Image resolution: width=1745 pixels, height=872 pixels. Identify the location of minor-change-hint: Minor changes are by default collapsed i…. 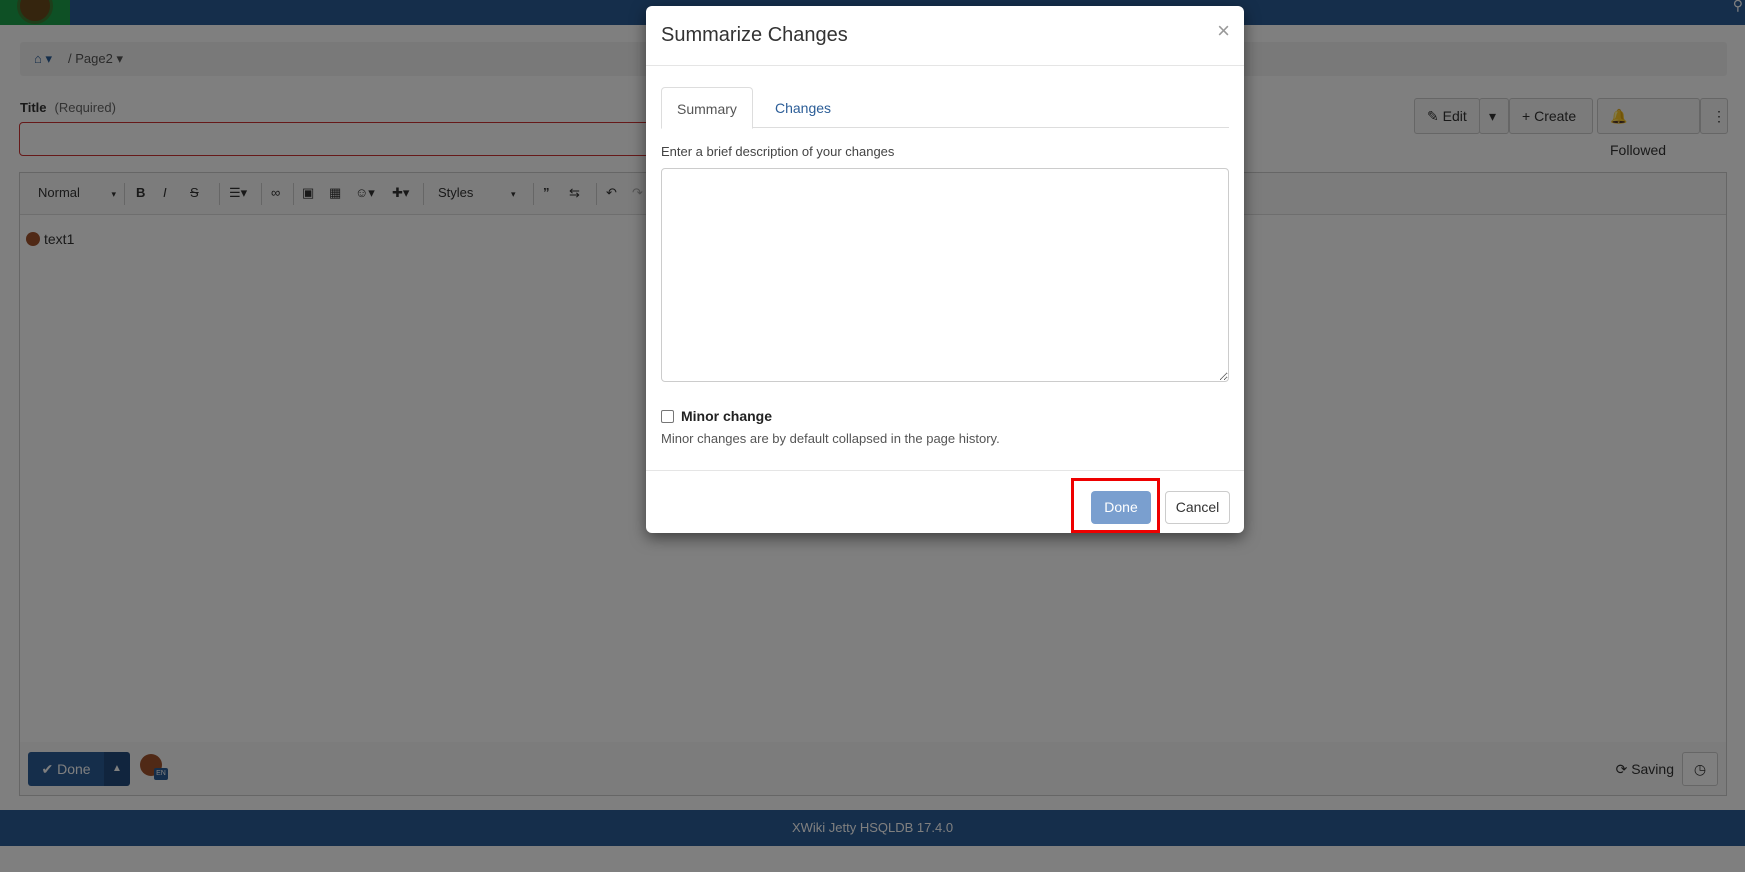
(830, 438).